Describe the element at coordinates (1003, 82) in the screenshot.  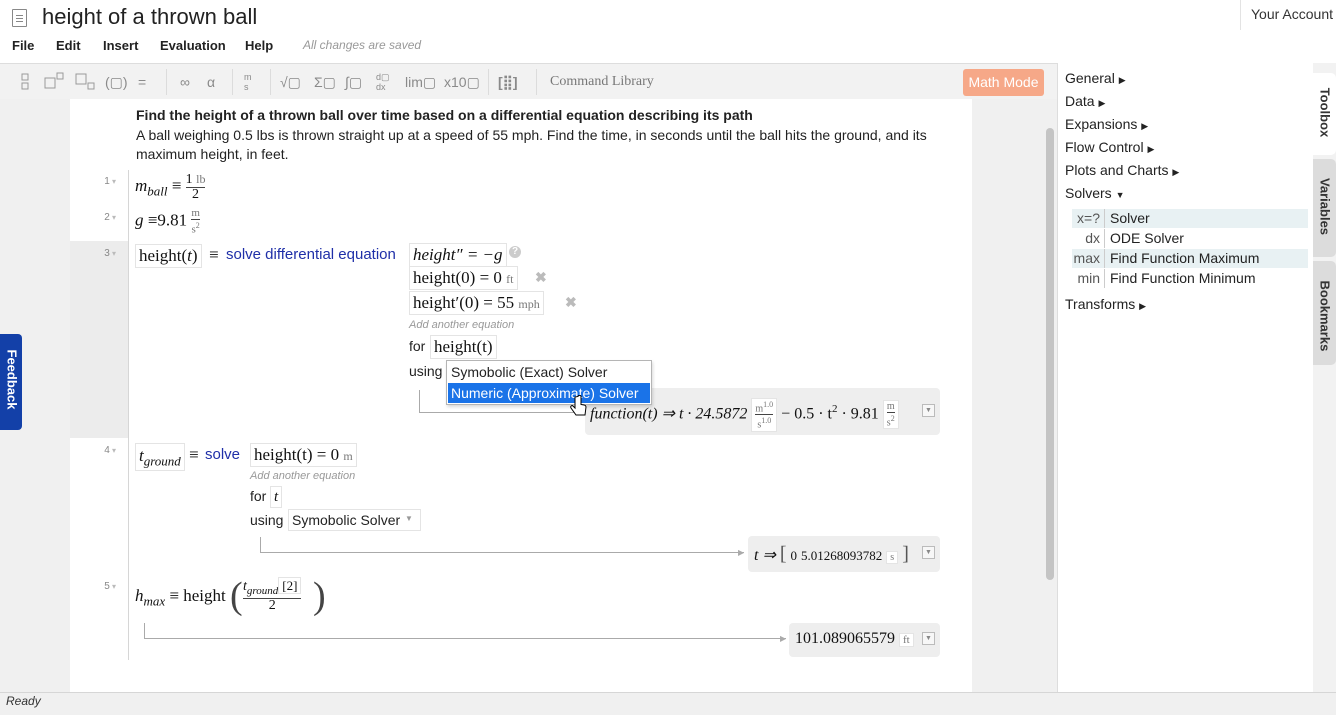
I see `math-mode-button: Math Mode` at that location.